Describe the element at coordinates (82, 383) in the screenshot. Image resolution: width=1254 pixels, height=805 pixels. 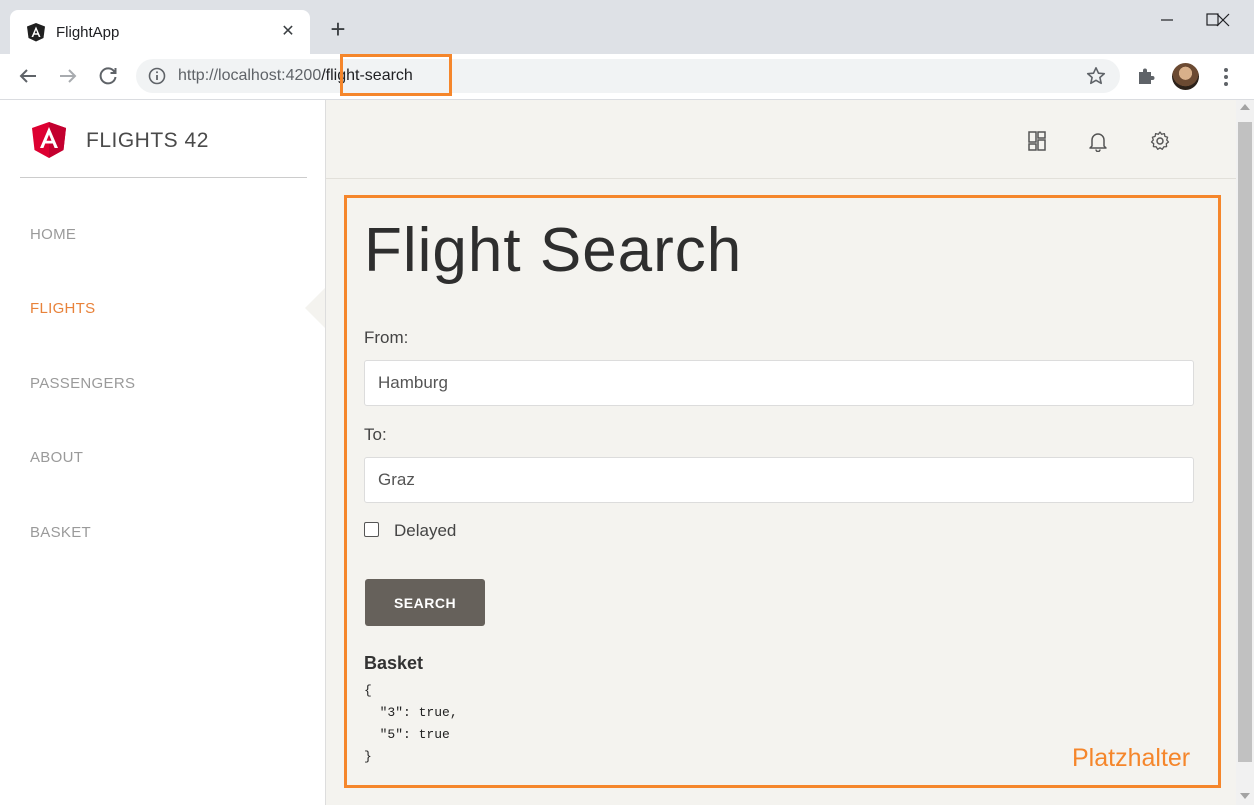
I see `sidebar-item-passengers: PASSENGERS` at that location.